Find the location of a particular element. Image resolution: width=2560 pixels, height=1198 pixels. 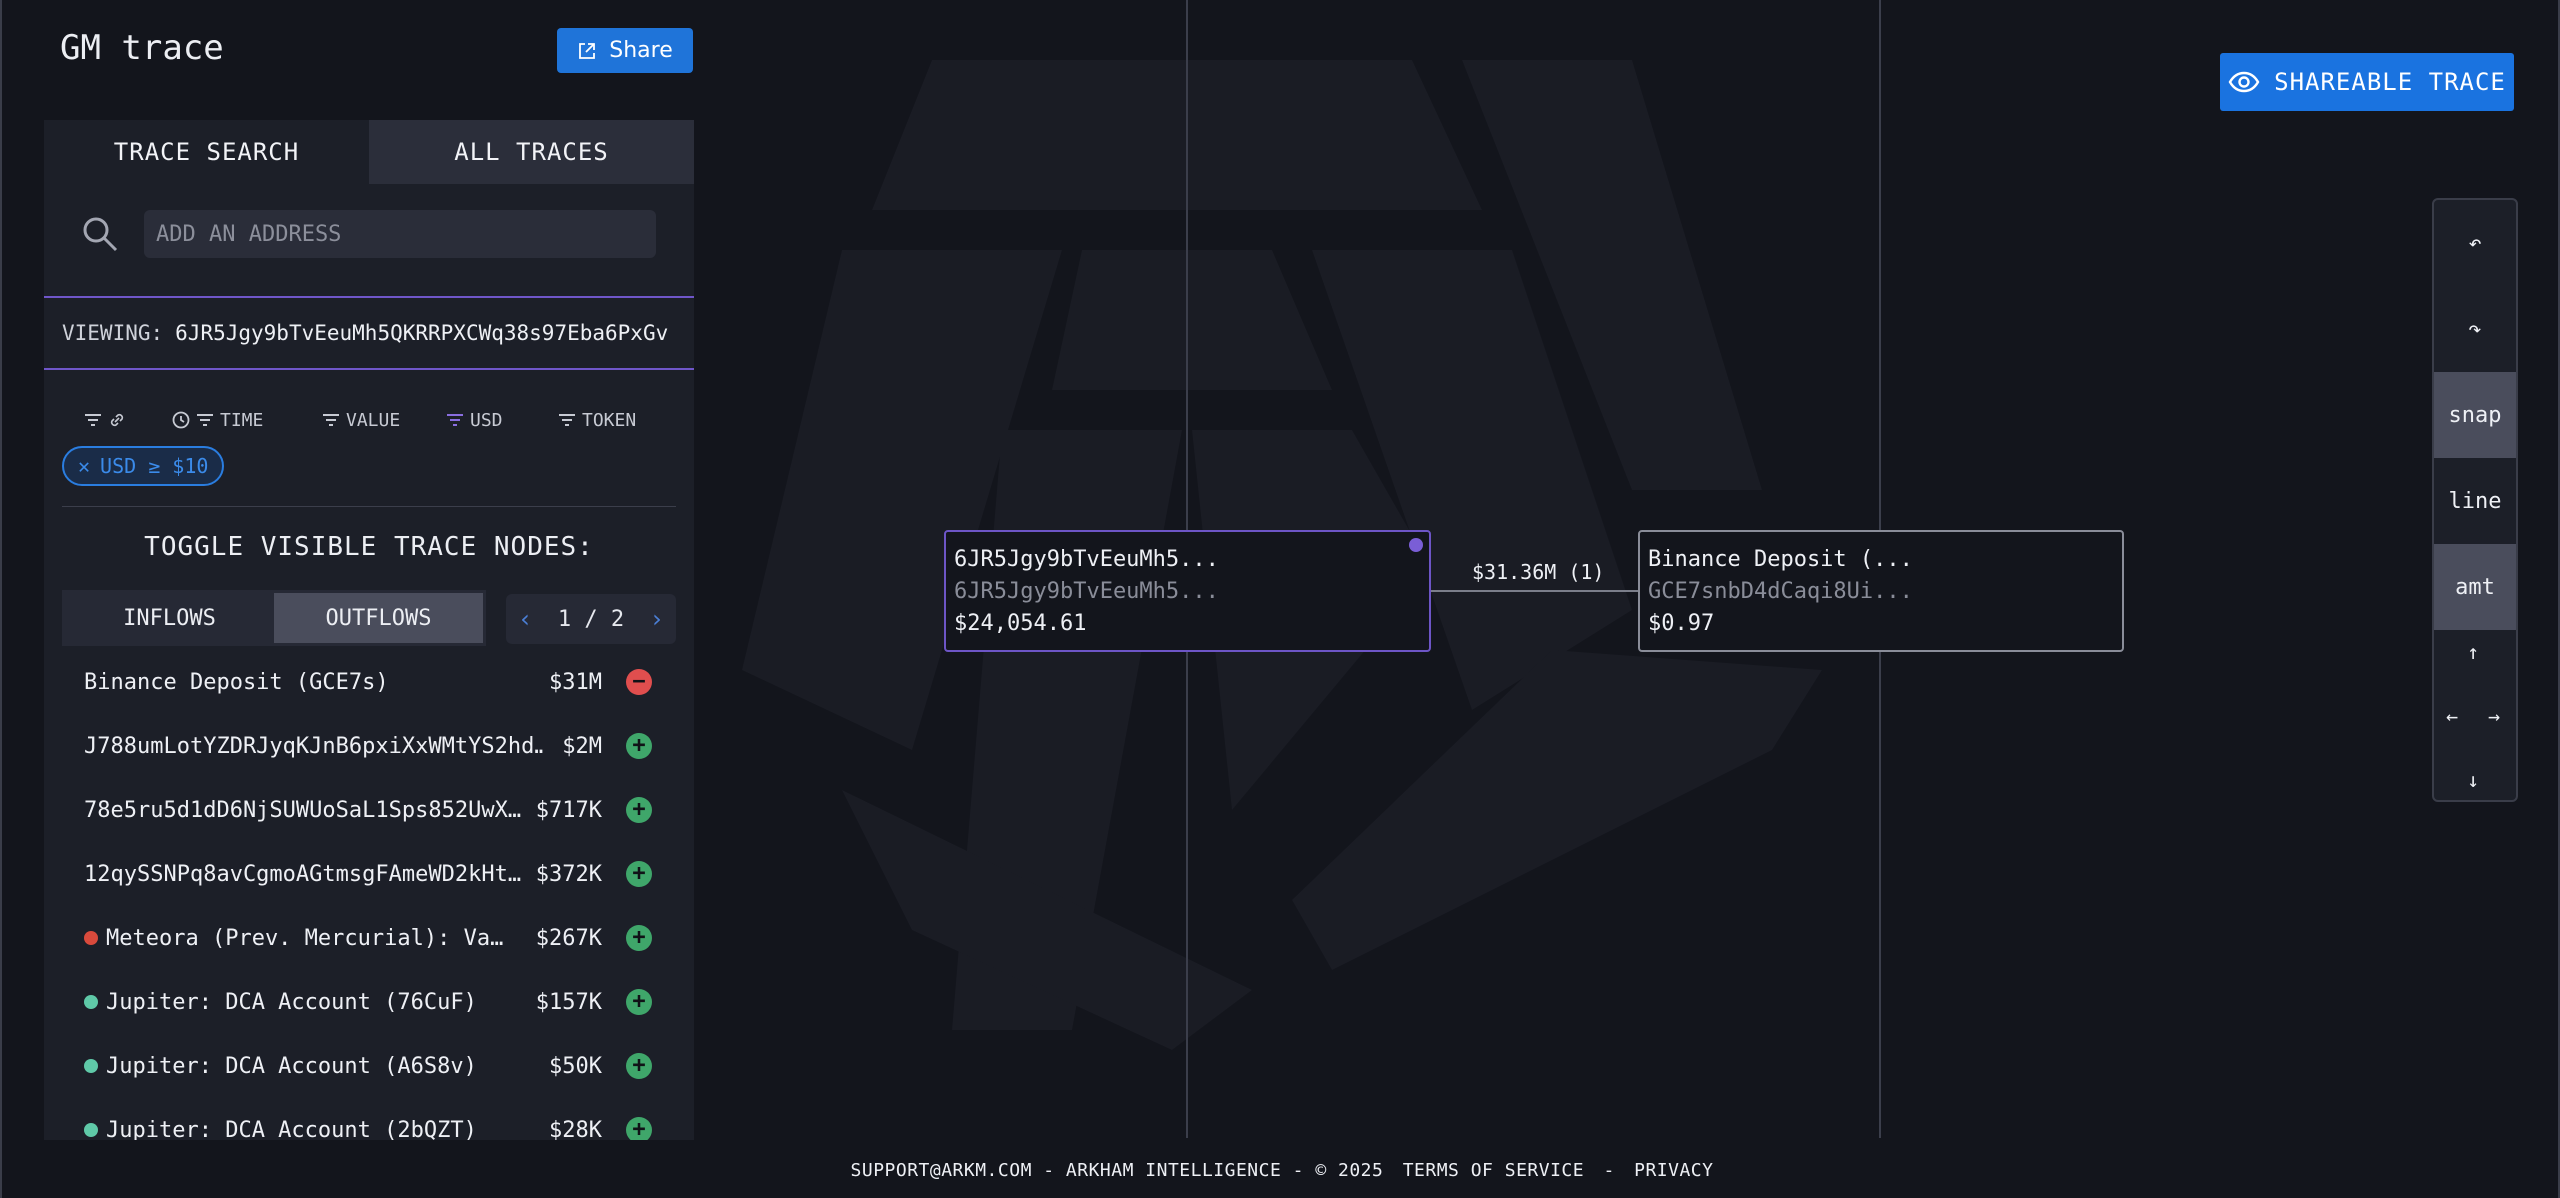

list-item: Jupiter: DCA Account (76CuF) $157K + is located at coordinates (369, 1002).